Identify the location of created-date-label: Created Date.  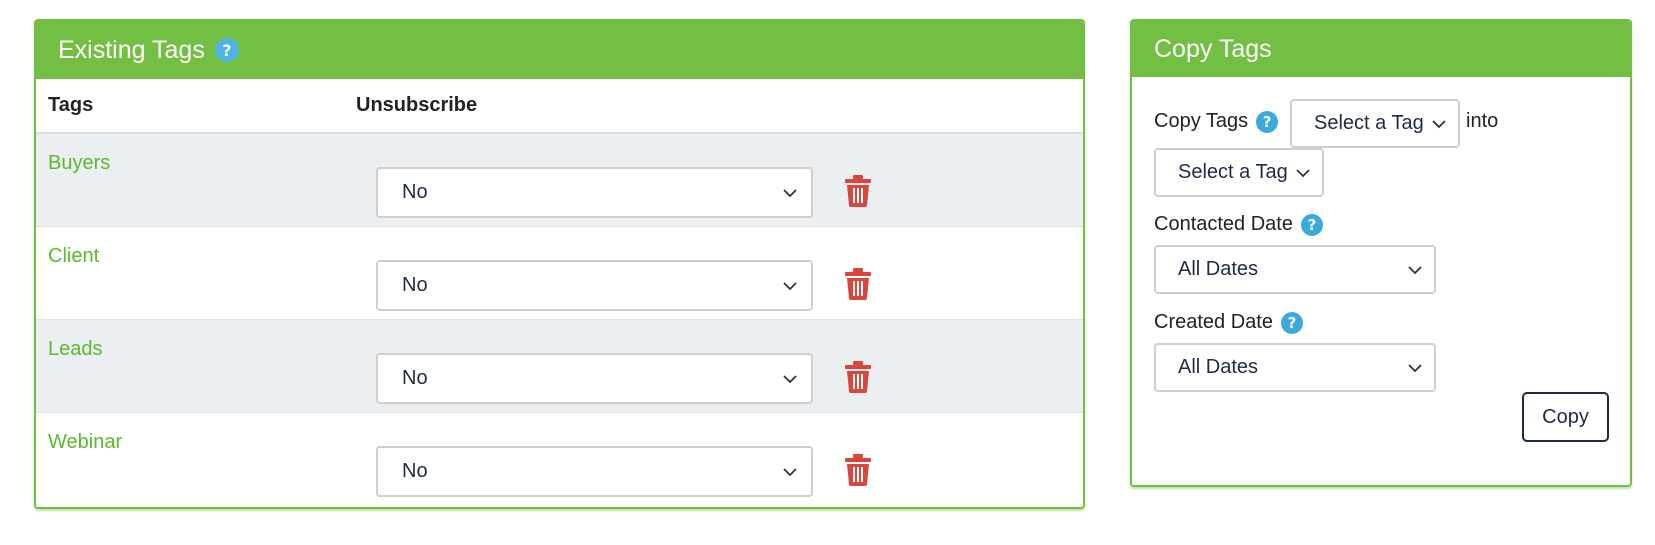
(1213, 322).